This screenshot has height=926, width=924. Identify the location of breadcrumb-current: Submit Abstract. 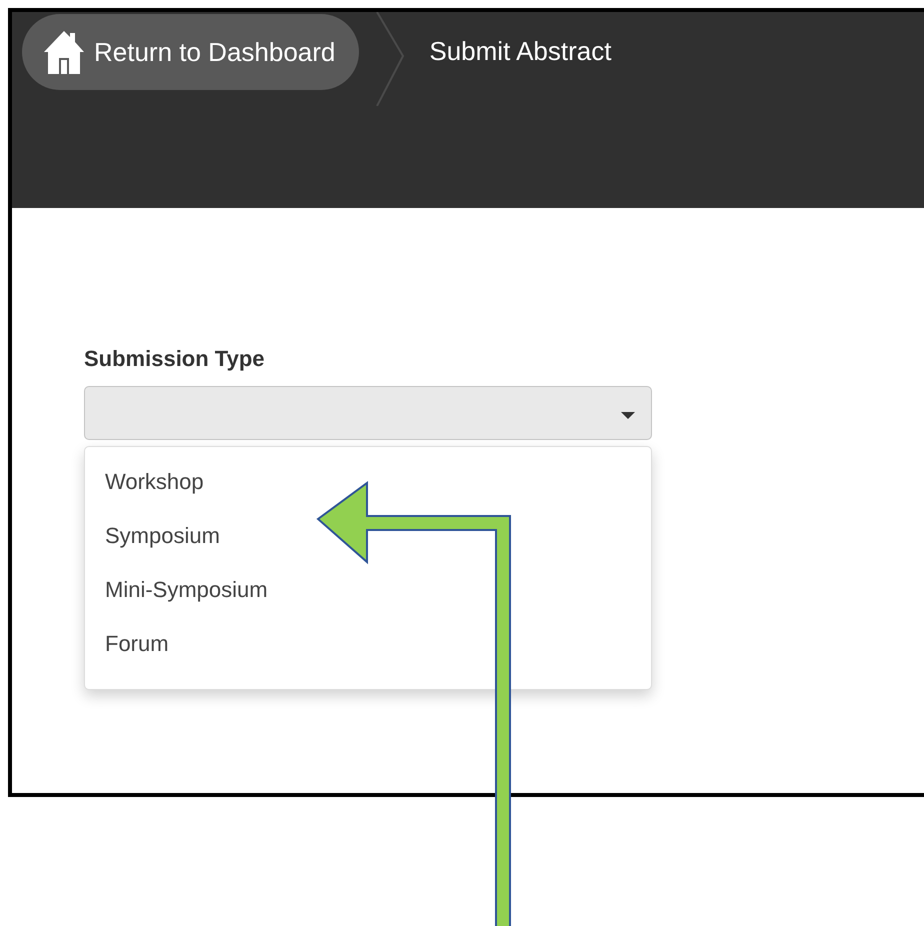
(520, 51).